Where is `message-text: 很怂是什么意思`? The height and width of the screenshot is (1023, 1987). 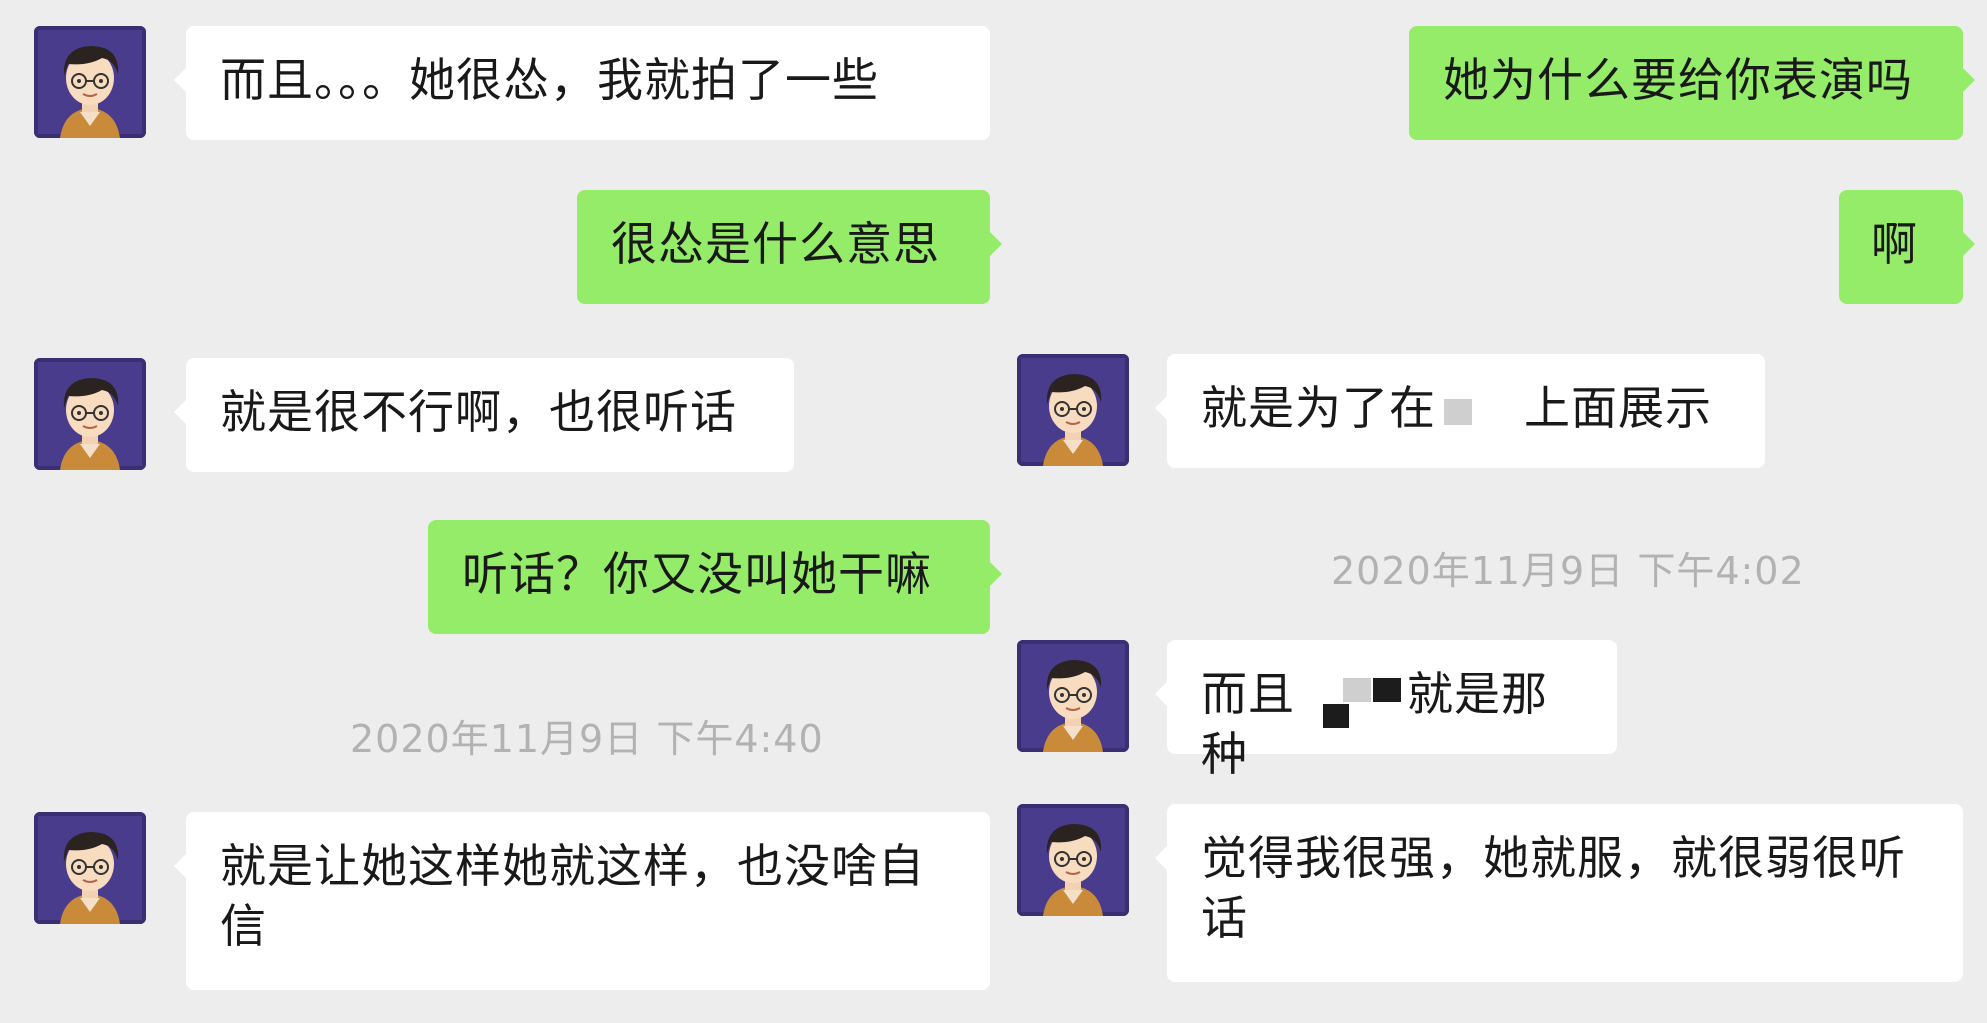
message-text: 很怂是什么意思 is located at coordinates (775, 244).